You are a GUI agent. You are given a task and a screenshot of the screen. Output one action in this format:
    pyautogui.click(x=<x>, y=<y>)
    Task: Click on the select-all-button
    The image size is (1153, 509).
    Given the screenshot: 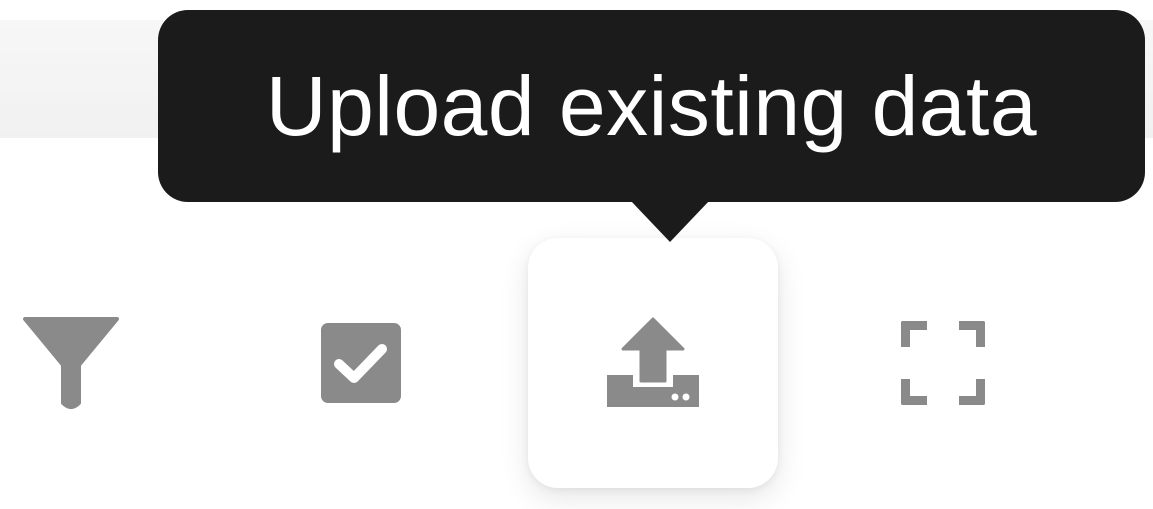 What is the action you would take?
    pyautogui.click(x=361, y=363)
    